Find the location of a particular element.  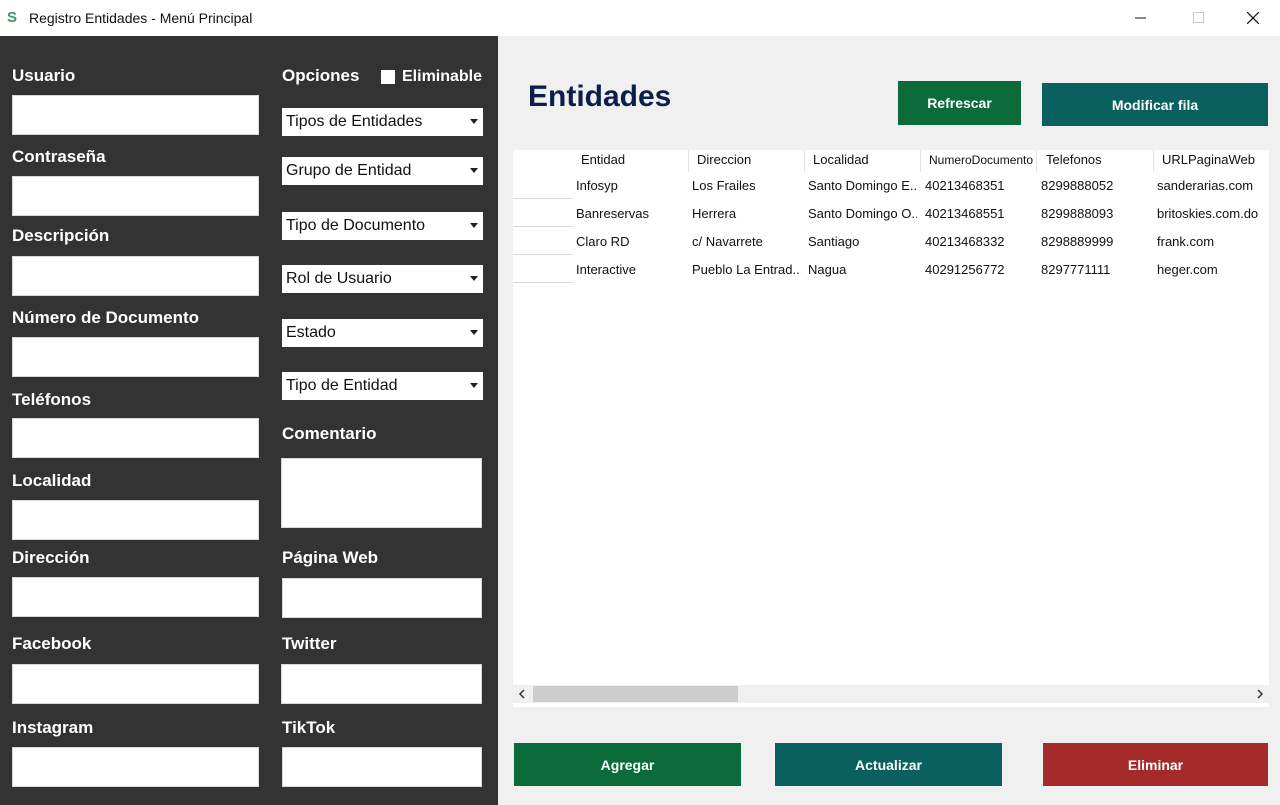

cell-entidad: Banreservas is located at coordinates (629, 214).